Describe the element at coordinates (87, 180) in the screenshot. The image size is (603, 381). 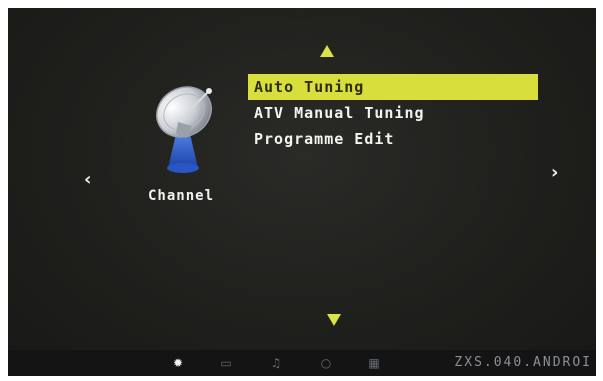
I see `left-chevron-icon: ‹` at that location.